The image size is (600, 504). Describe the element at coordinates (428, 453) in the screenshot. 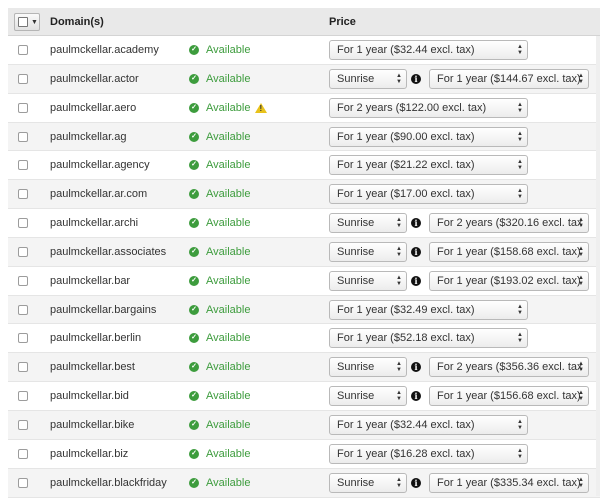

I see `period-select: For 1 year ($16.28 excl. tax) ▲ ▼` at that location.